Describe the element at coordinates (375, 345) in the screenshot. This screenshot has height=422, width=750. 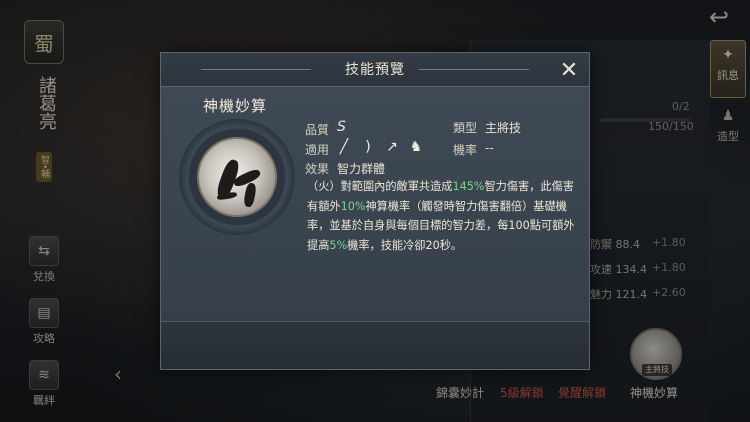
I see `modal-footer` at that location.